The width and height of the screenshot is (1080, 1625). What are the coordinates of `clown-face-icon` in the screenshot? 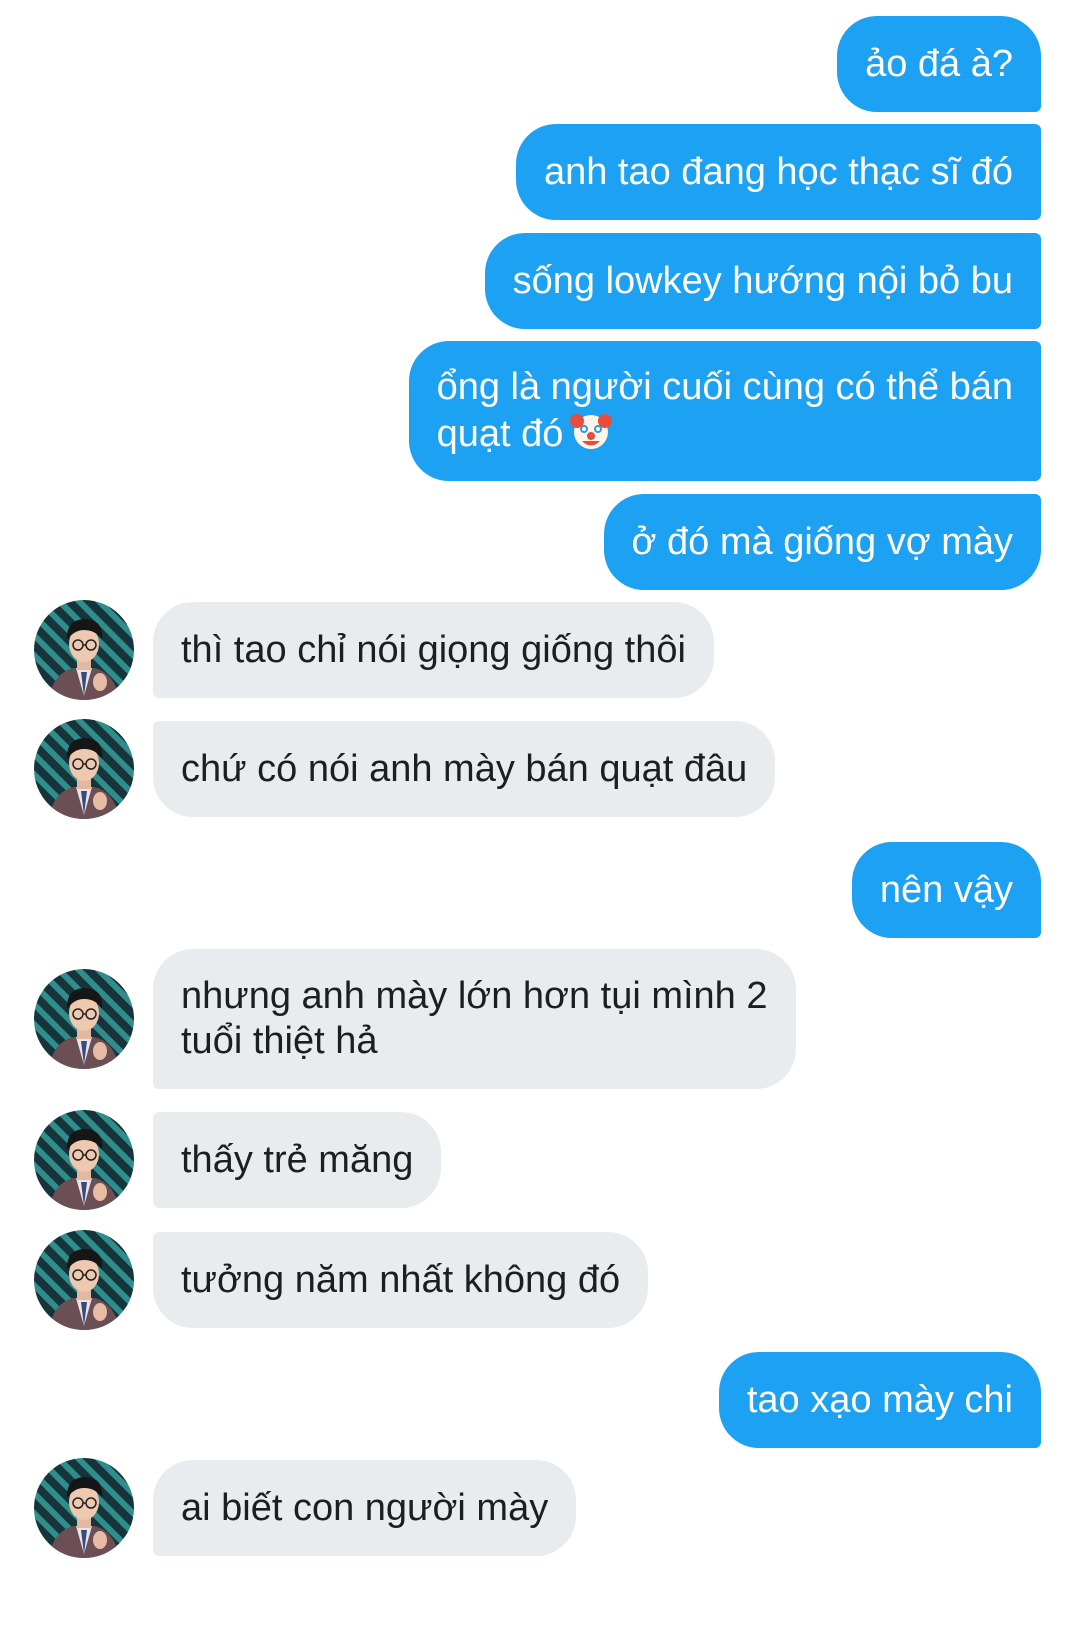 It's located at (591, 431).